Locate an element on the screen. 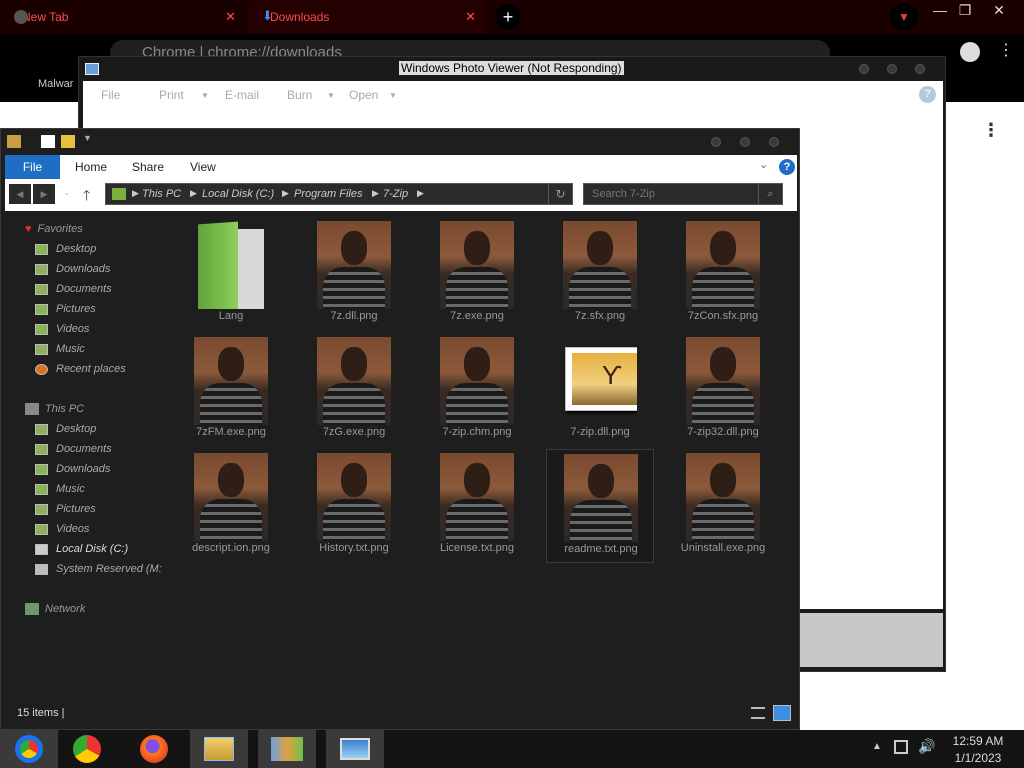 Image resolution: width=1024 pixels, height=768 pixels. menu-open: Open is located at coordinates (363, 95).